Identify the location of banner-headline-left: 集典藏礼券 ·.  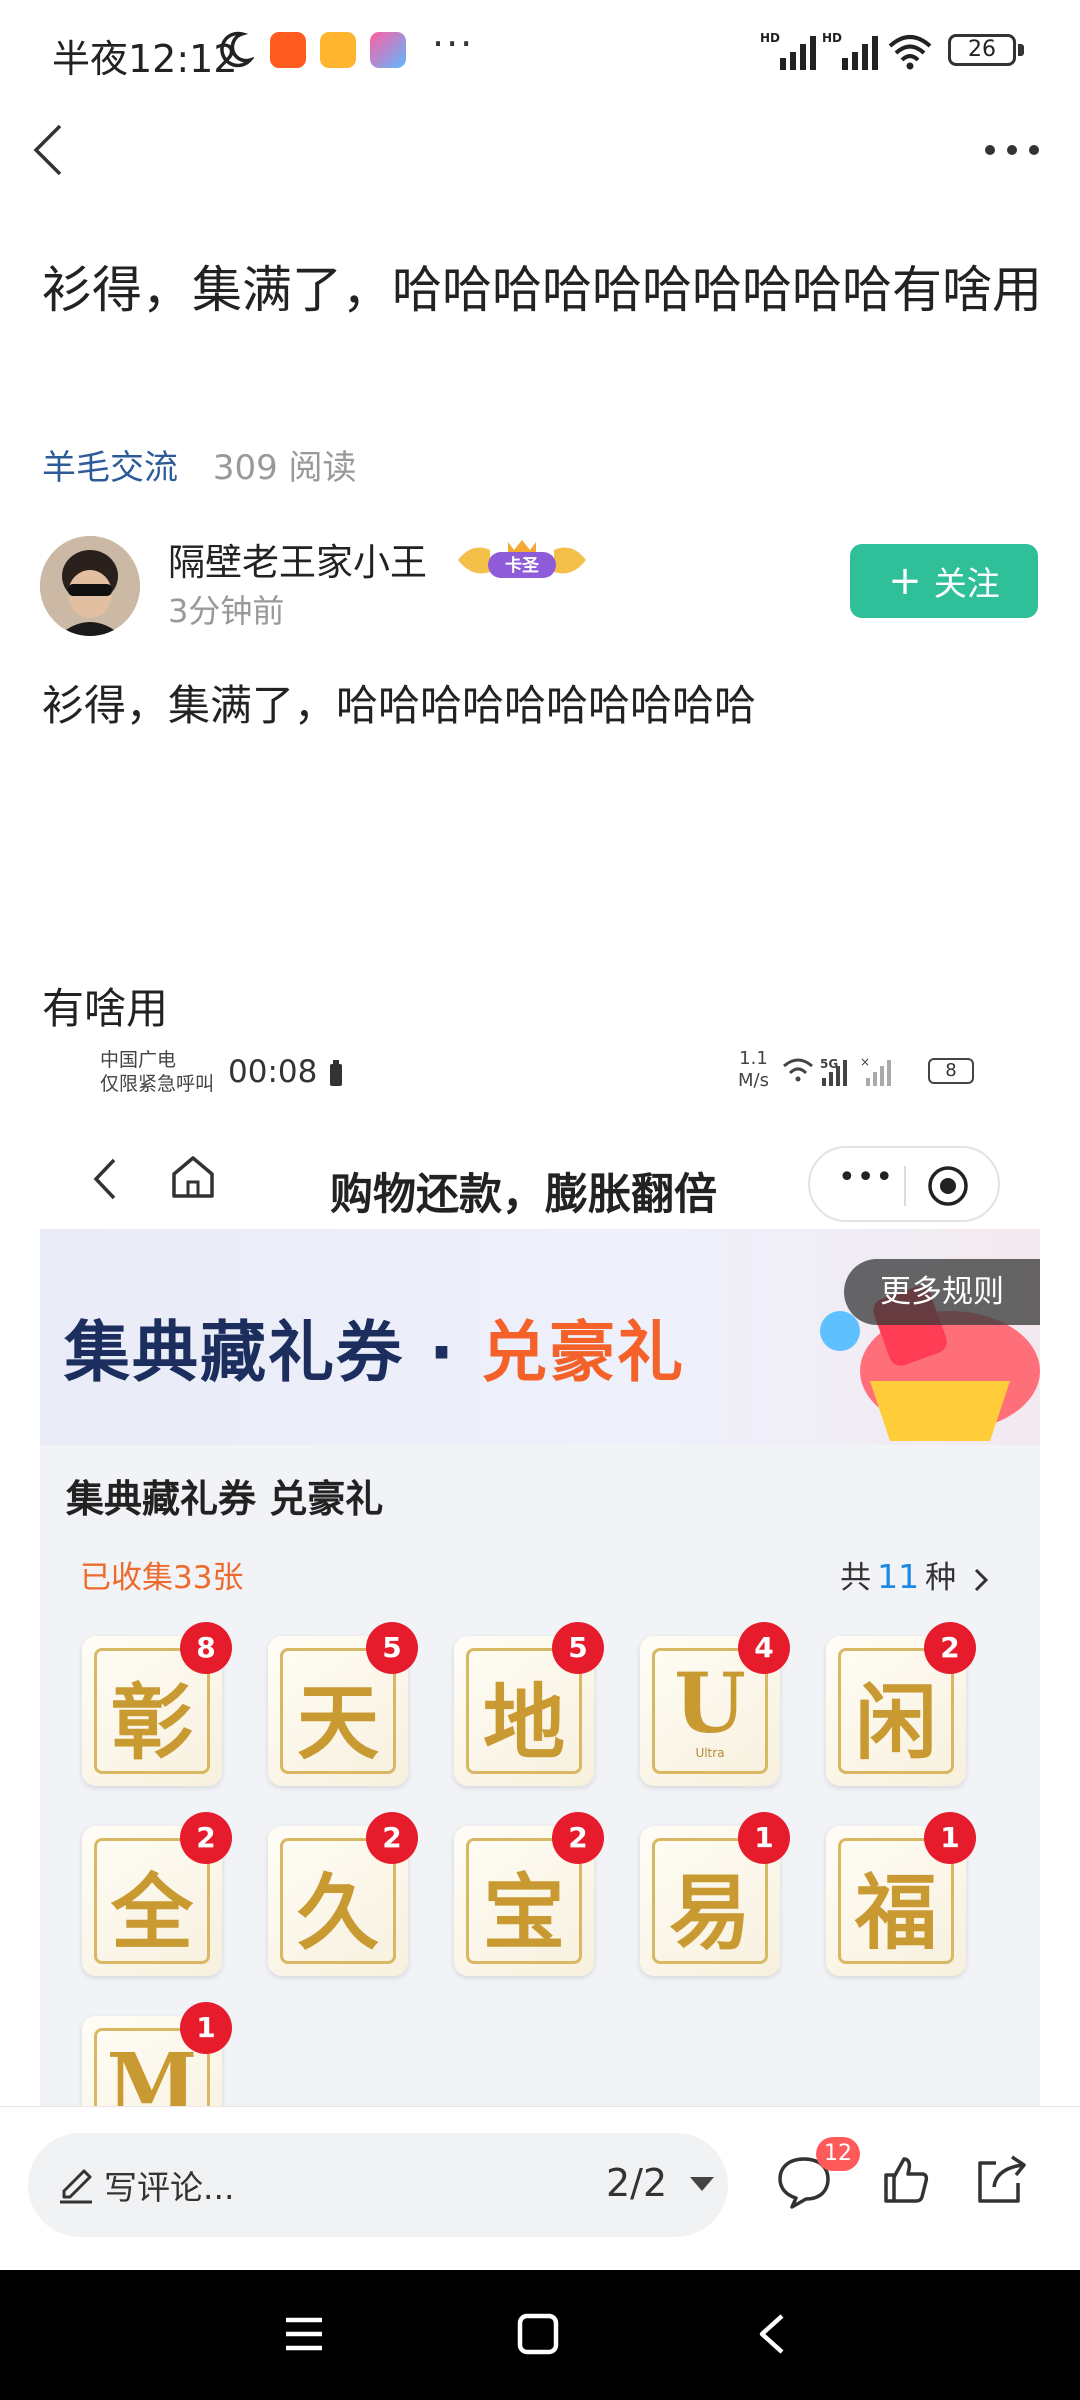
(273, 1352).